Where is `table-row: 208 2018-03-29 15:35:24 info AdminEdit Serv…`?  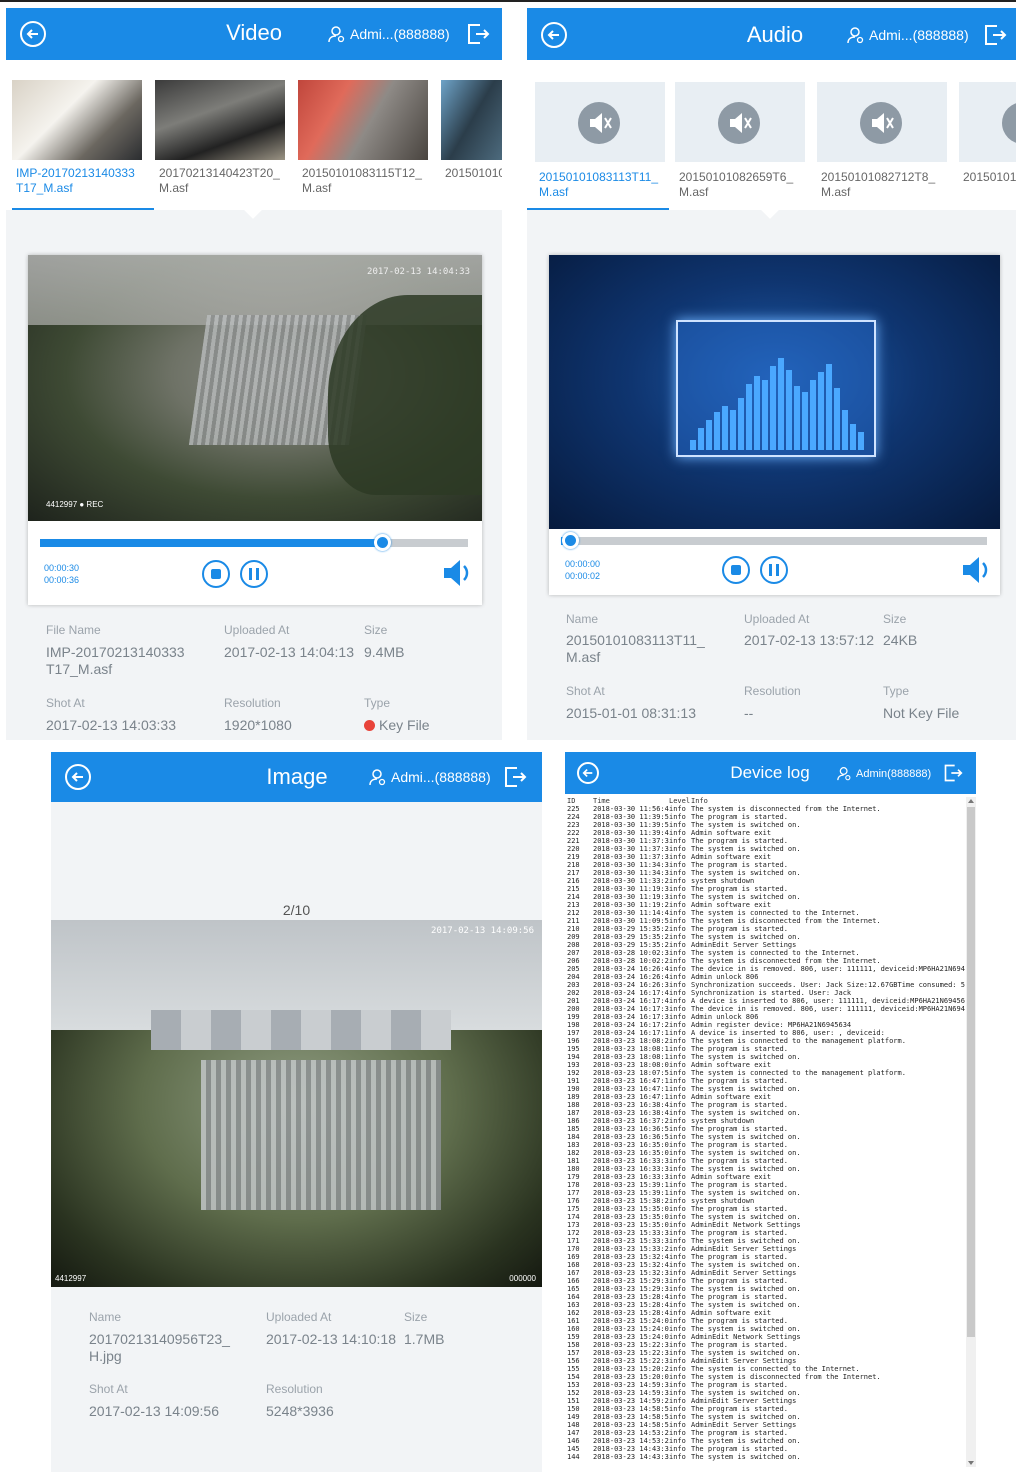 table-row: 208 2018-03-29 15:35:24 info AdminEdit Serv… is located at coordinates (765, 945).